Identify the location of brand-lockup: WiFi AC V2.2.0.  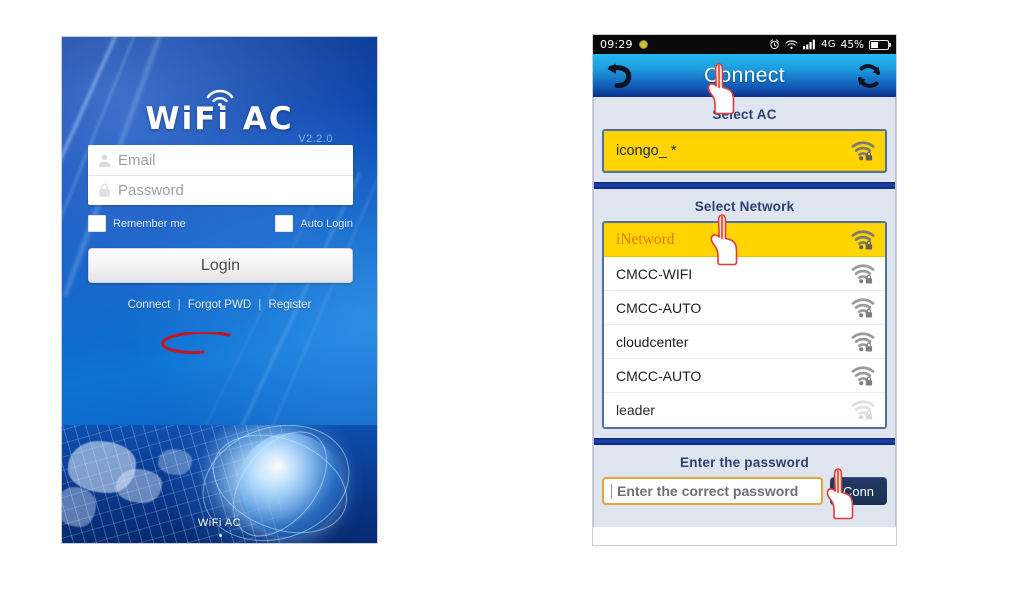
(219, 117).